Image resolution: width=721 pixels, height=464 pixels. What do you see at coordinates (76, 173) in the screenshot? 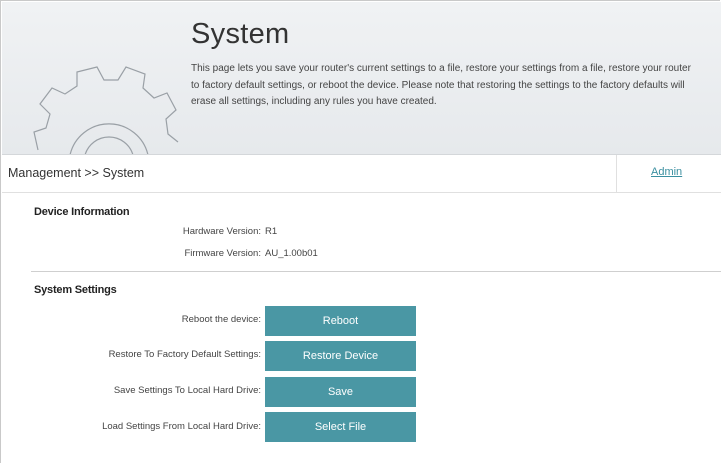
I see `breadcrumb: Management >> System` at bounding box center [76, 173].